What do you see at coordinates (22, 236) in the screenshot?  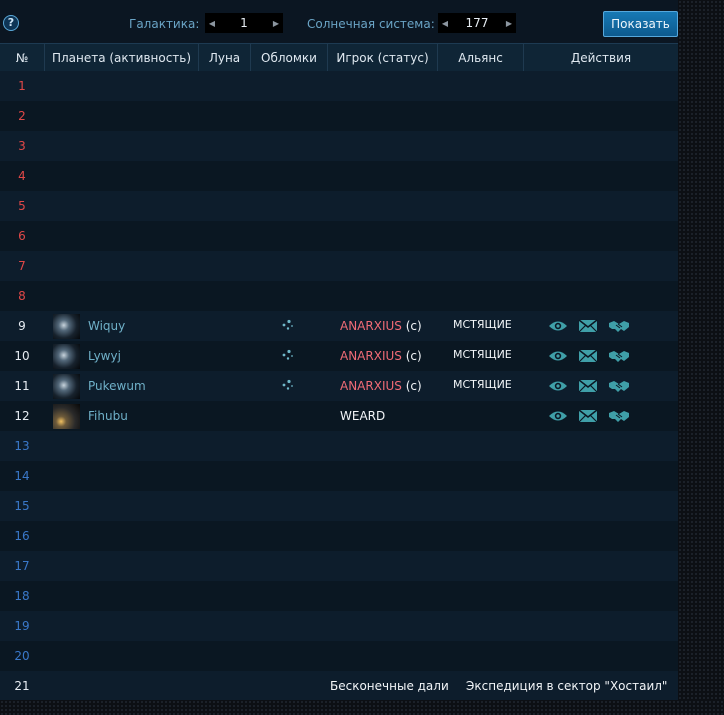 I see `position-number: 6` at bounding box center [22, 236].